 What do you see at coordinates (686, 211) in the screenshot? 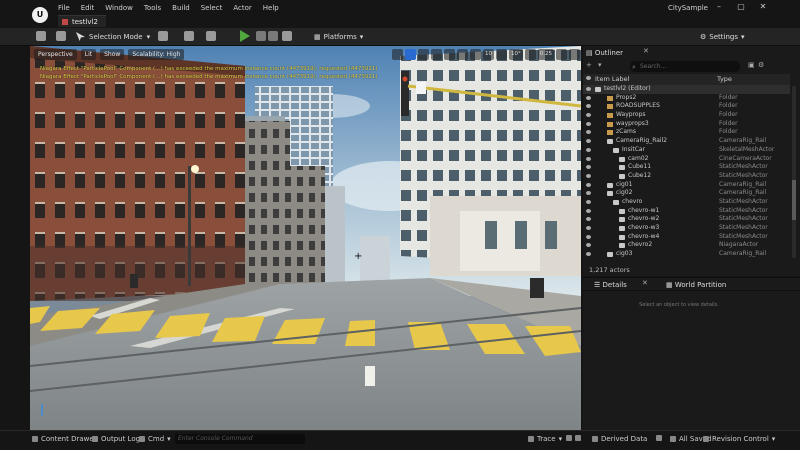
I see `outliner-row: chevro-w1 StaticMeshActor` at bounding box center [686, 211].